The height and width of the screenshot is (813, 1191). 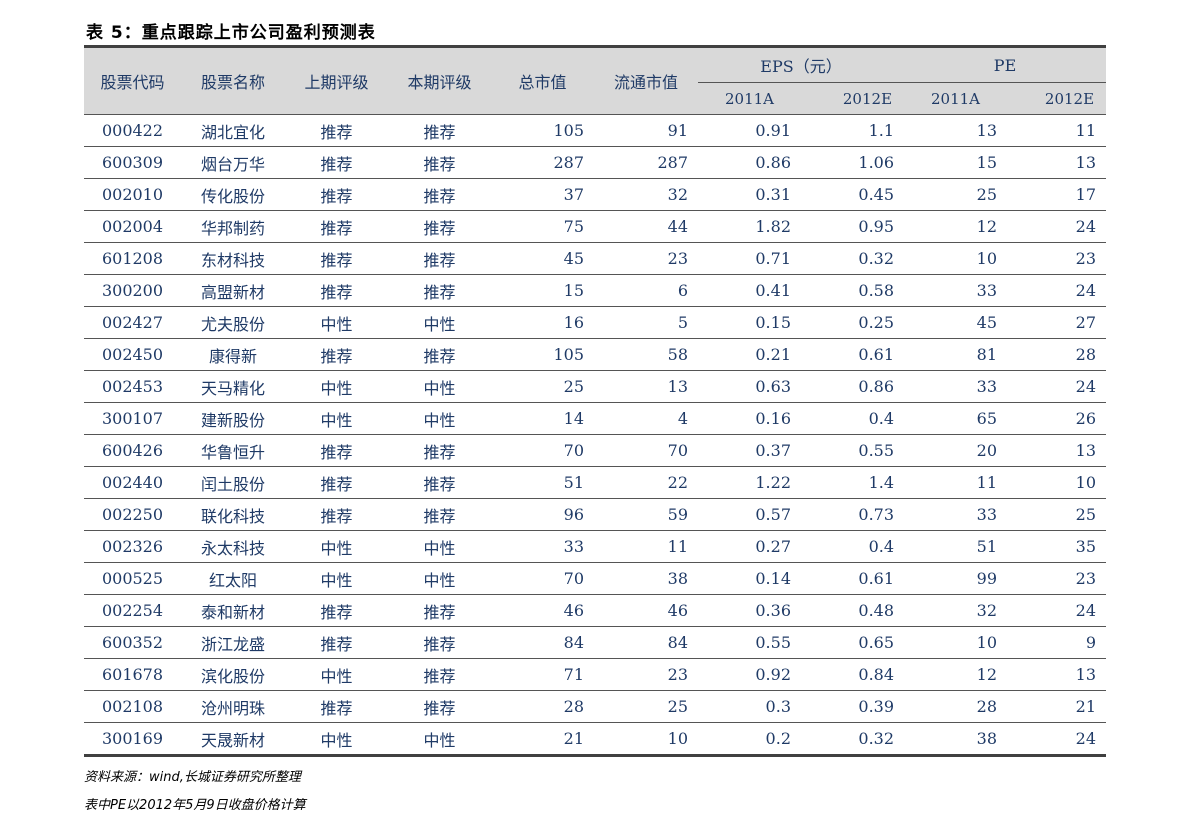 I want to click on cell-pe-2012: 28, so click(x=1057, y=354).